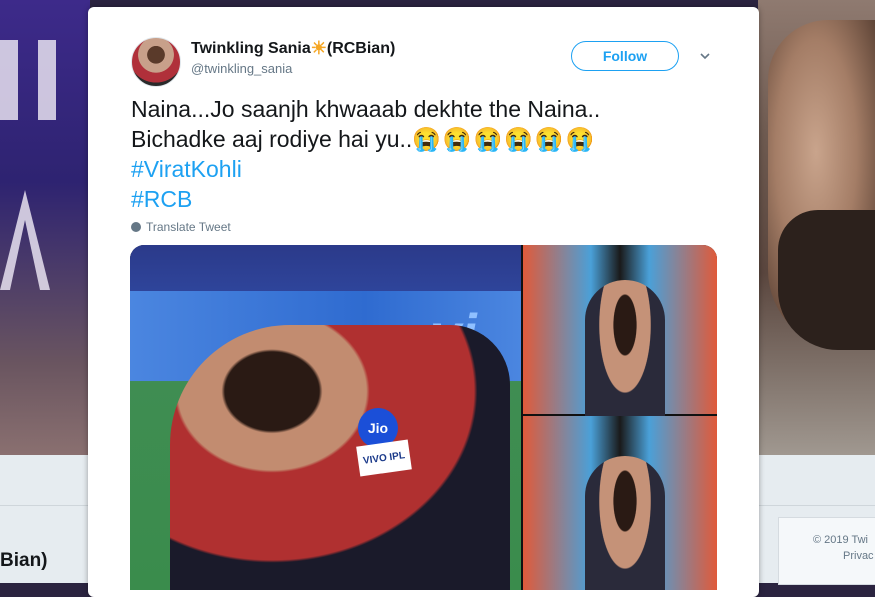 Image resolution: width=875 pixels, height=597 pixels. I want to click on display-name: Twinkling Sania☀(RCBian), so click(293, 48).